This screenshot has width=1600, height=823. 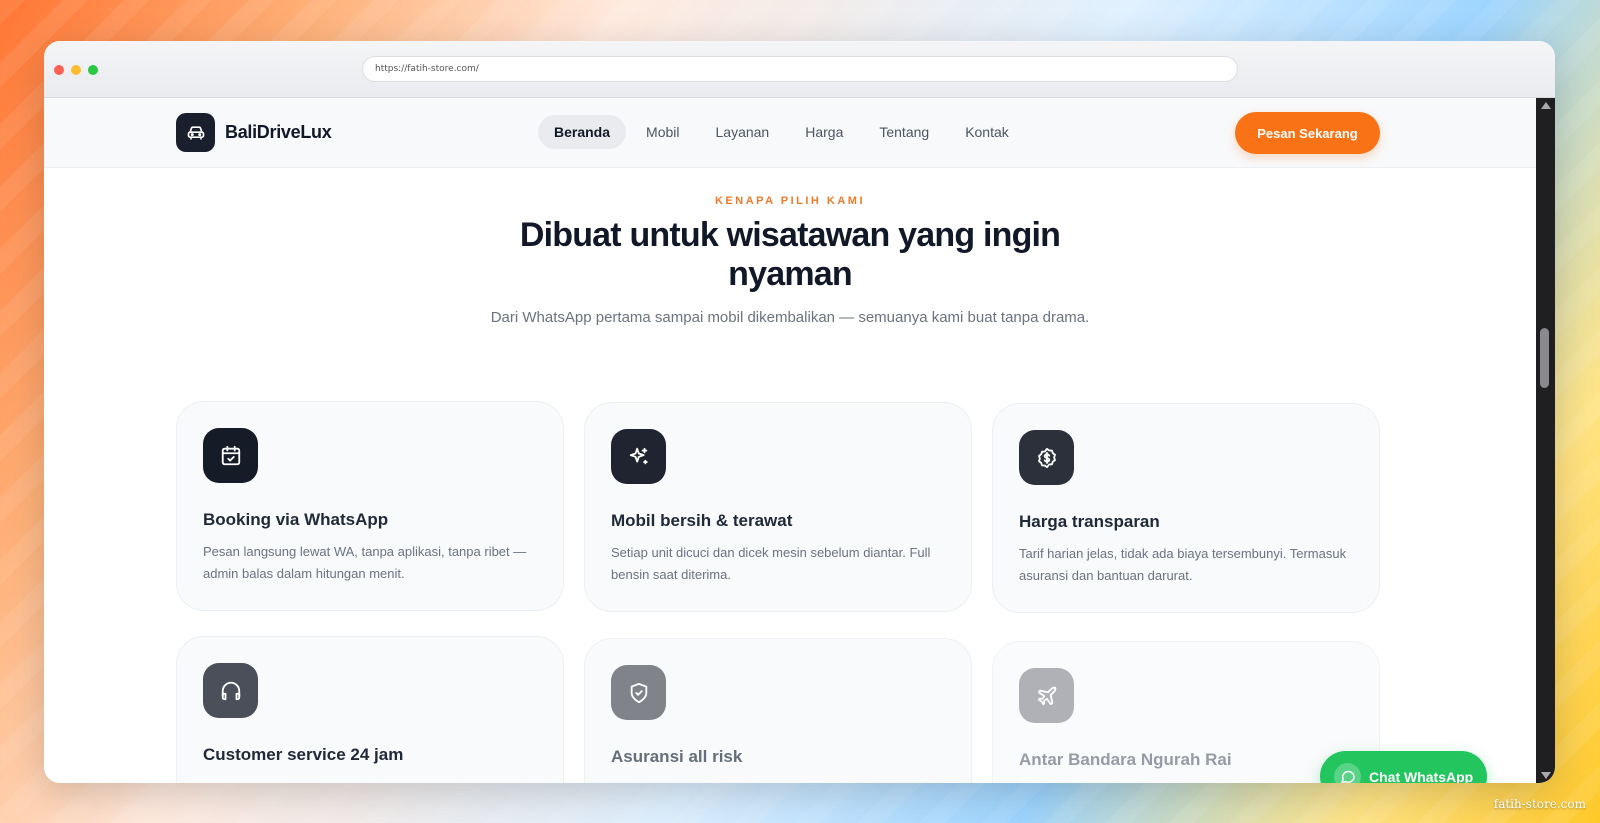 What do you see at coordinates (1539, 804) in the screenshot?
I see `watermark: fatih-store.com` at bounding box center [1539, 804].